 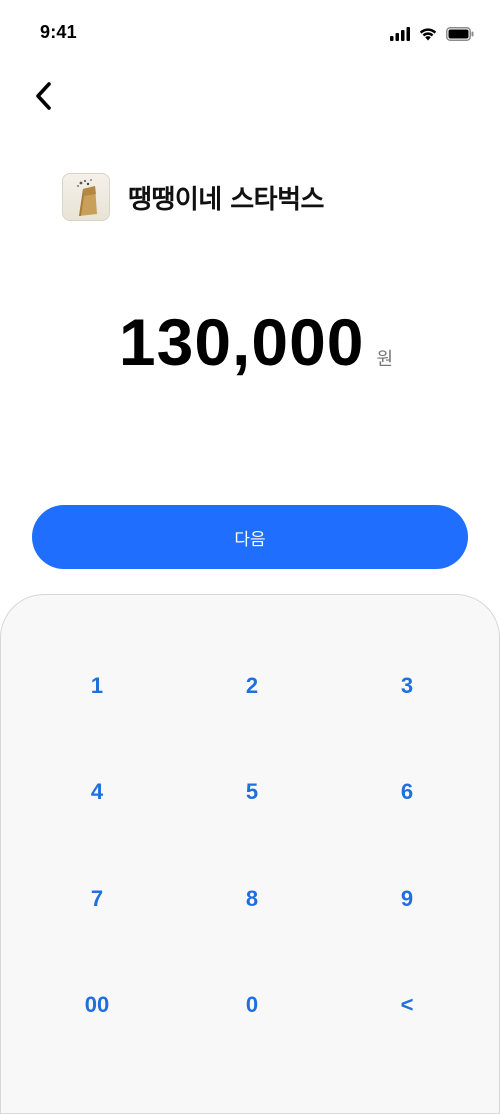 I want to click on status-bar: 9:41, so click(x=250, y=30).